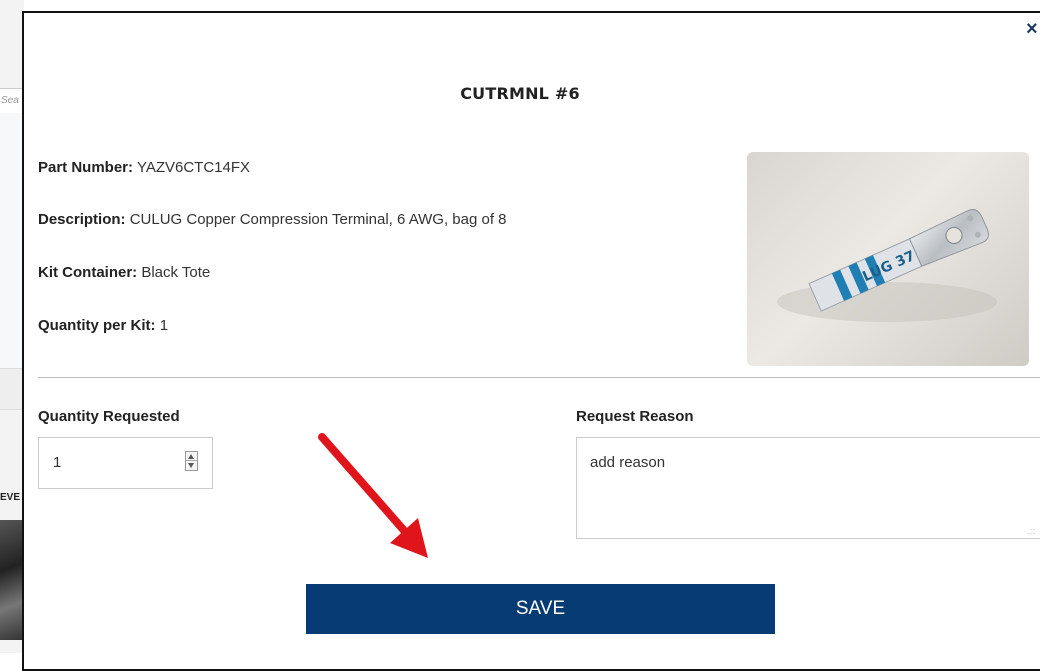 The width and height of the screenshot is (1040, 671). What do you see at coordinates (539, 377) in the screenshot?
I see `section-divider` at bounding box center [539, 377].